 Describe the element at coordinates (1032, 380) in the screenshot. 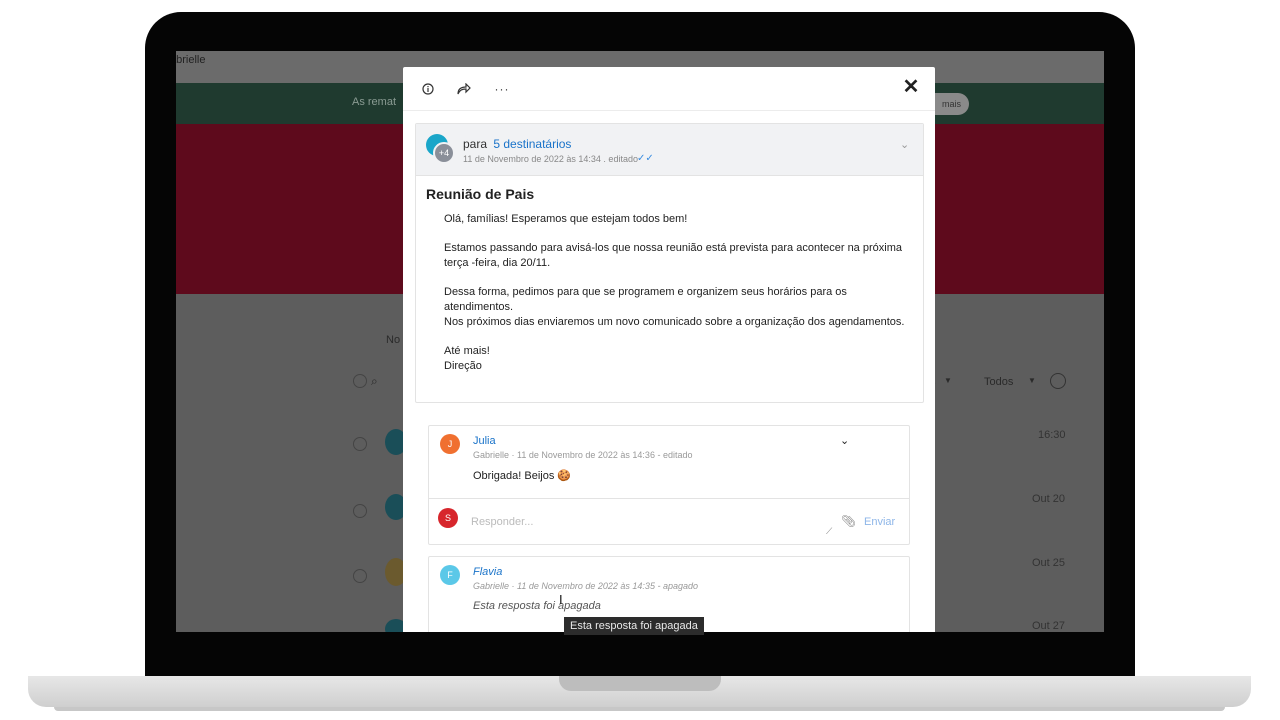

I see `filter-all-chevron-icon: ▼` at that location.